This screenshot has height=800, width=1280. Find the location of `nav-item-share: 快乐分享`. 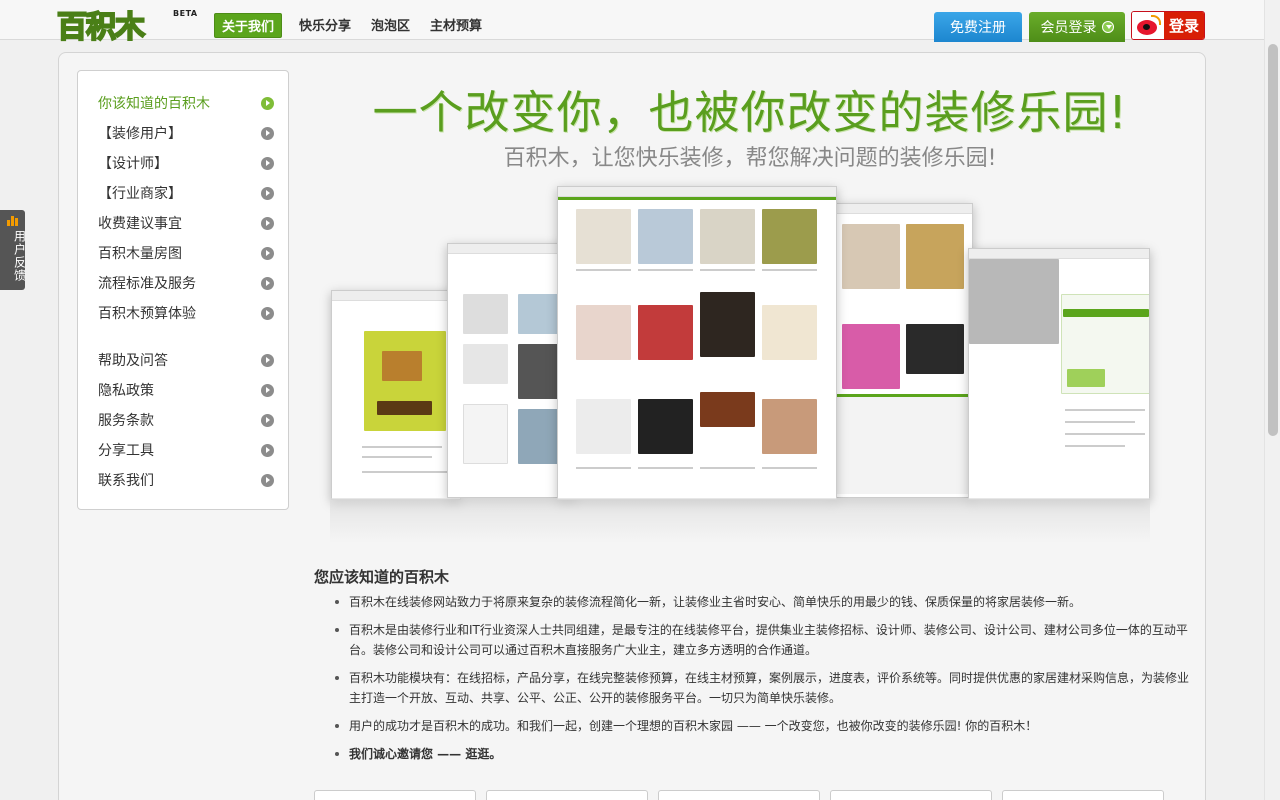

nav-item-share: 快乐分享 is located at coordinates (325, 25).